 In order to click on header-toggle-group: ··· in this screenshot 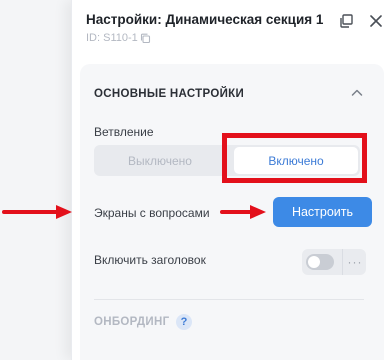, I will do `click(334, 262)`.